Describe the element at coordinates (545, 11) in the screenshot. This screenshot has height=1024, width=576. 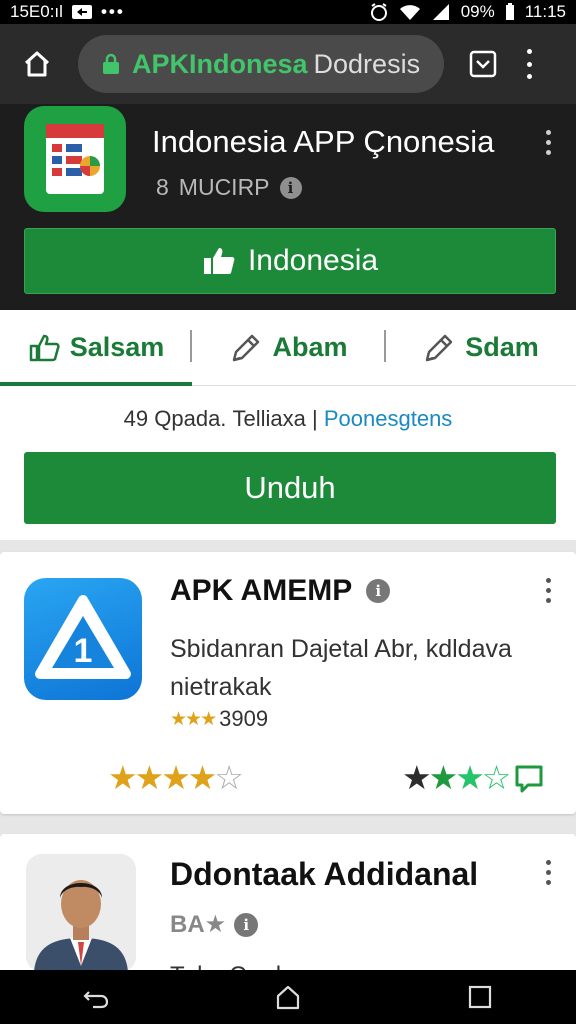
I see `status-time: 11:15` at that location.